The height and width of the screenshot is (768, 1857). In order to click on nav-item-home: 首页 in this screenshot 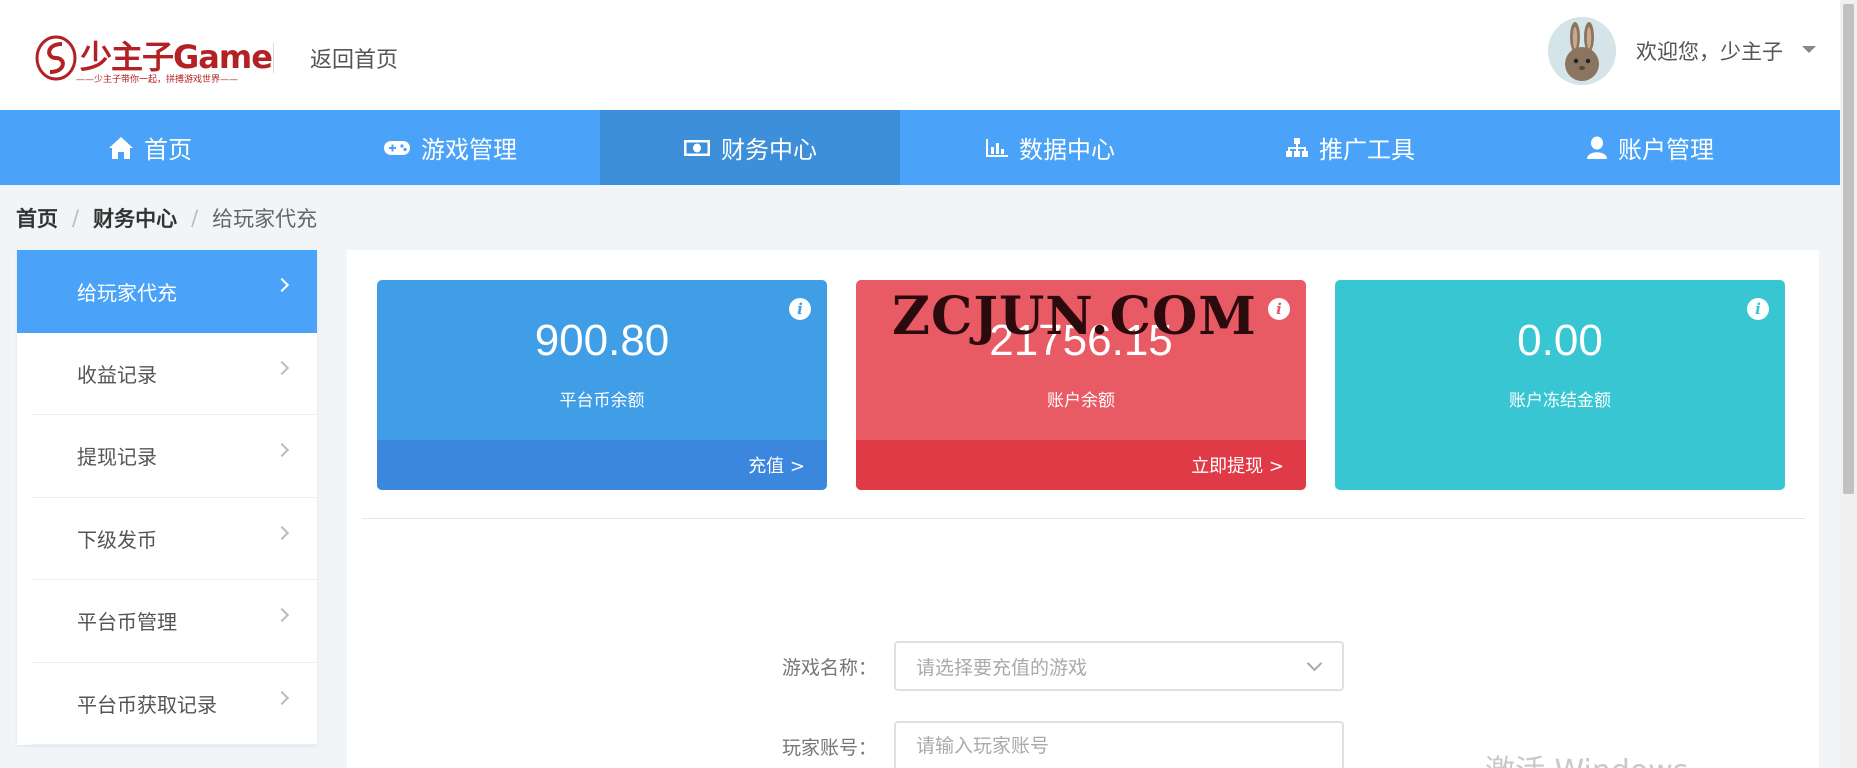, I will do `click(150, 147)`.